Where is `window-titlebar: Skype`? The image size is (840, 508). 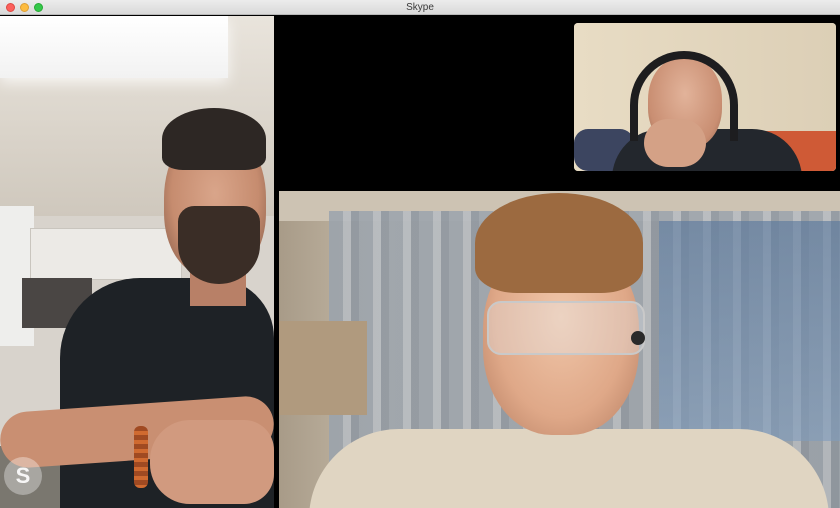
window-titlebar: Skype is located at coordinates (420, 7).